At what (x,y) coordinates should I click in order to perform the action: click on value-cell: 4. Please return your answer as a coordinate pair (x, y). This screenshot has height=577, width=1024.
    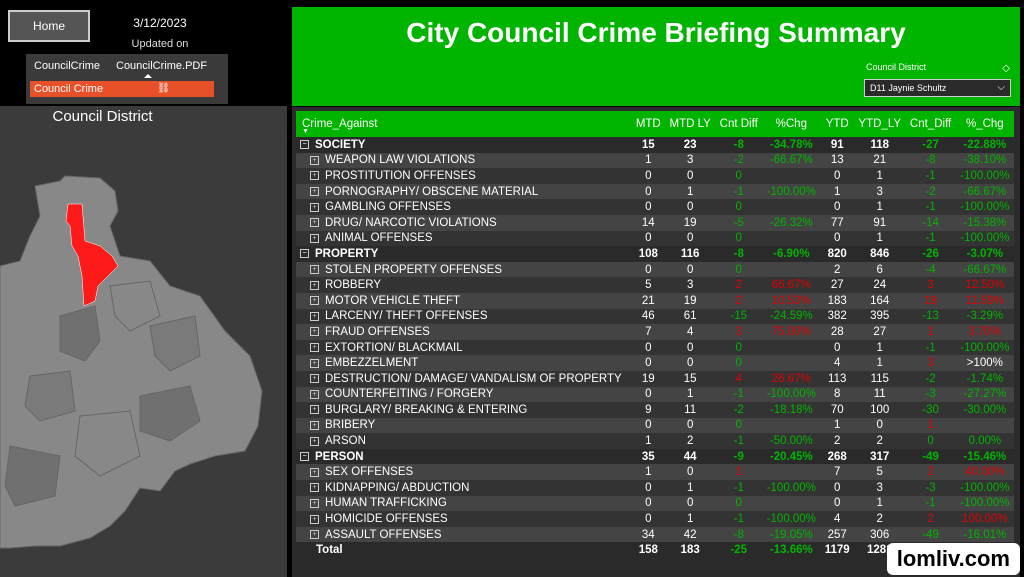
    Looking at the image, I should click on (739, 378).